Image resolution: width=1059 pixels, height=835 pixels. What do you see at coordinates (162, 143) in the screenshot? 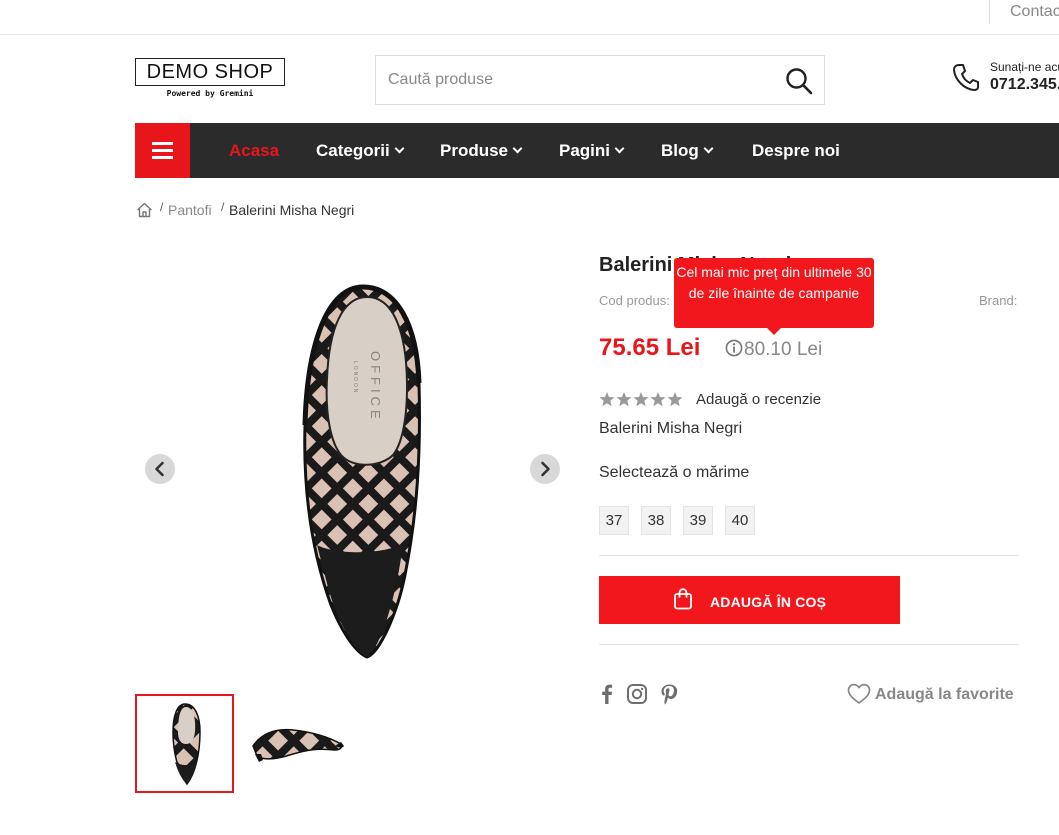
I see `hamburger-icon` at bounding box center [162, 143].